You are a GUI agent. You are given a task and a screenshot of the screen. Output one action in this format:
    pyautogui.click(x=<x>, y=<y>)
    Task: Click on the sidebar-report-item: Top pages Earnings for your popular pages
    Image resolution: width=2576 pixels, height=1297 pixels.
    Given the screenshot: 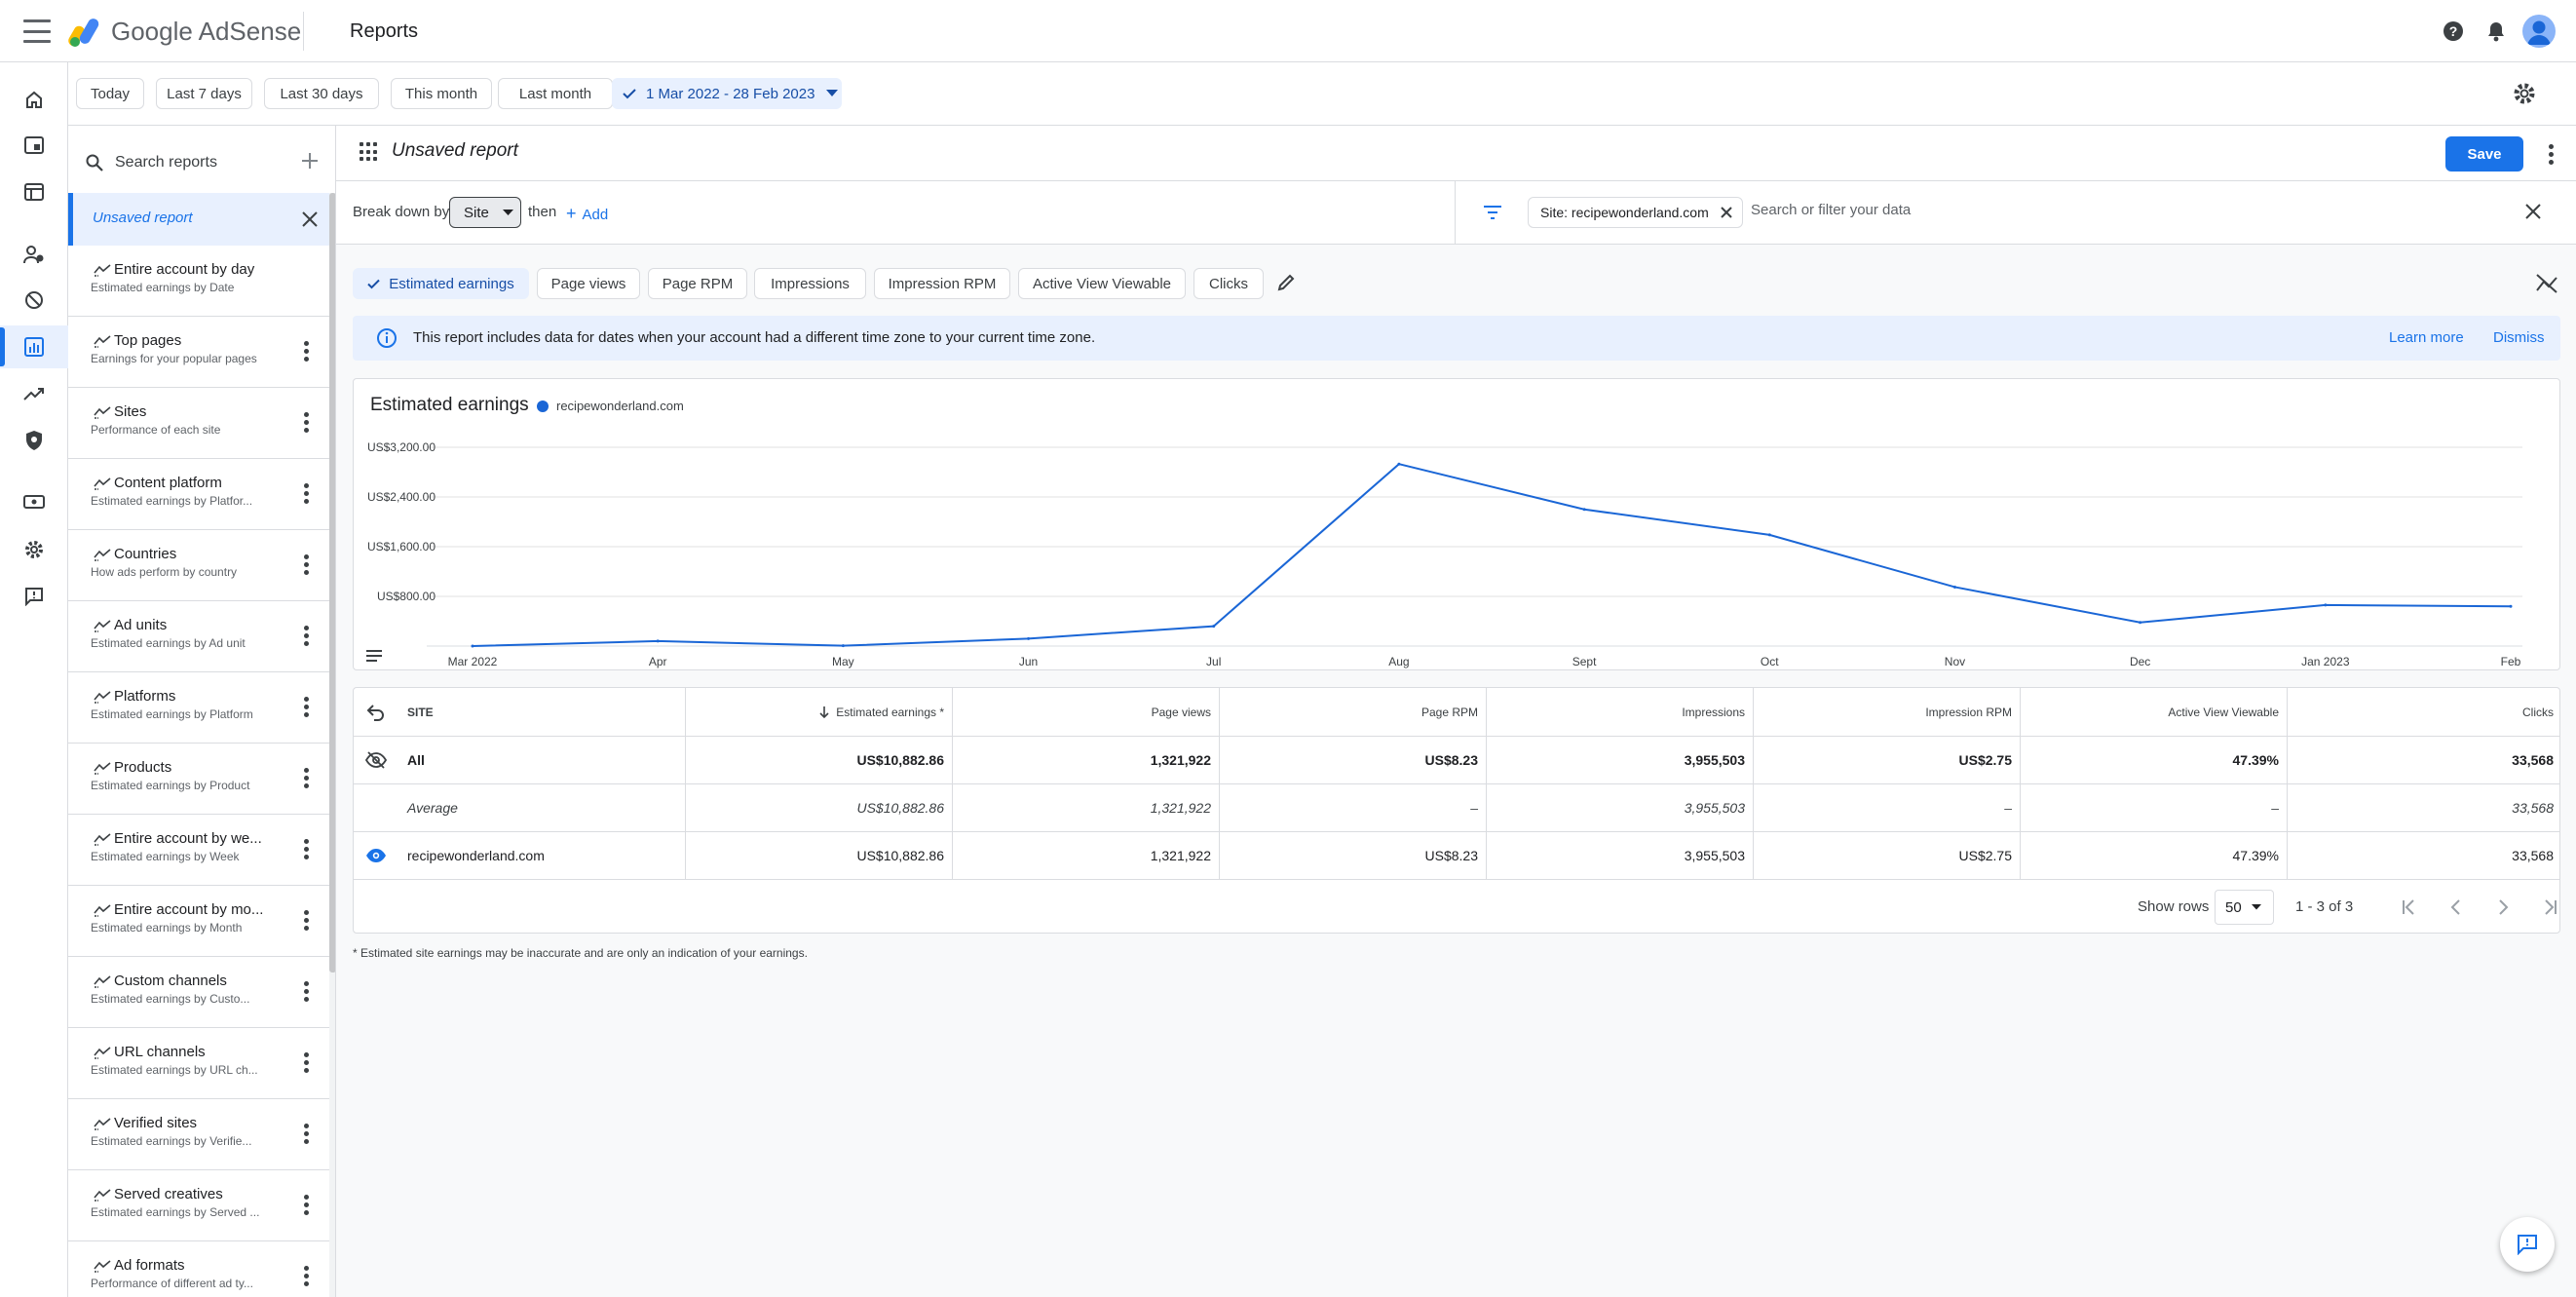 What is the action you would take?
    pyautogui.click(x=198, y=352)
    